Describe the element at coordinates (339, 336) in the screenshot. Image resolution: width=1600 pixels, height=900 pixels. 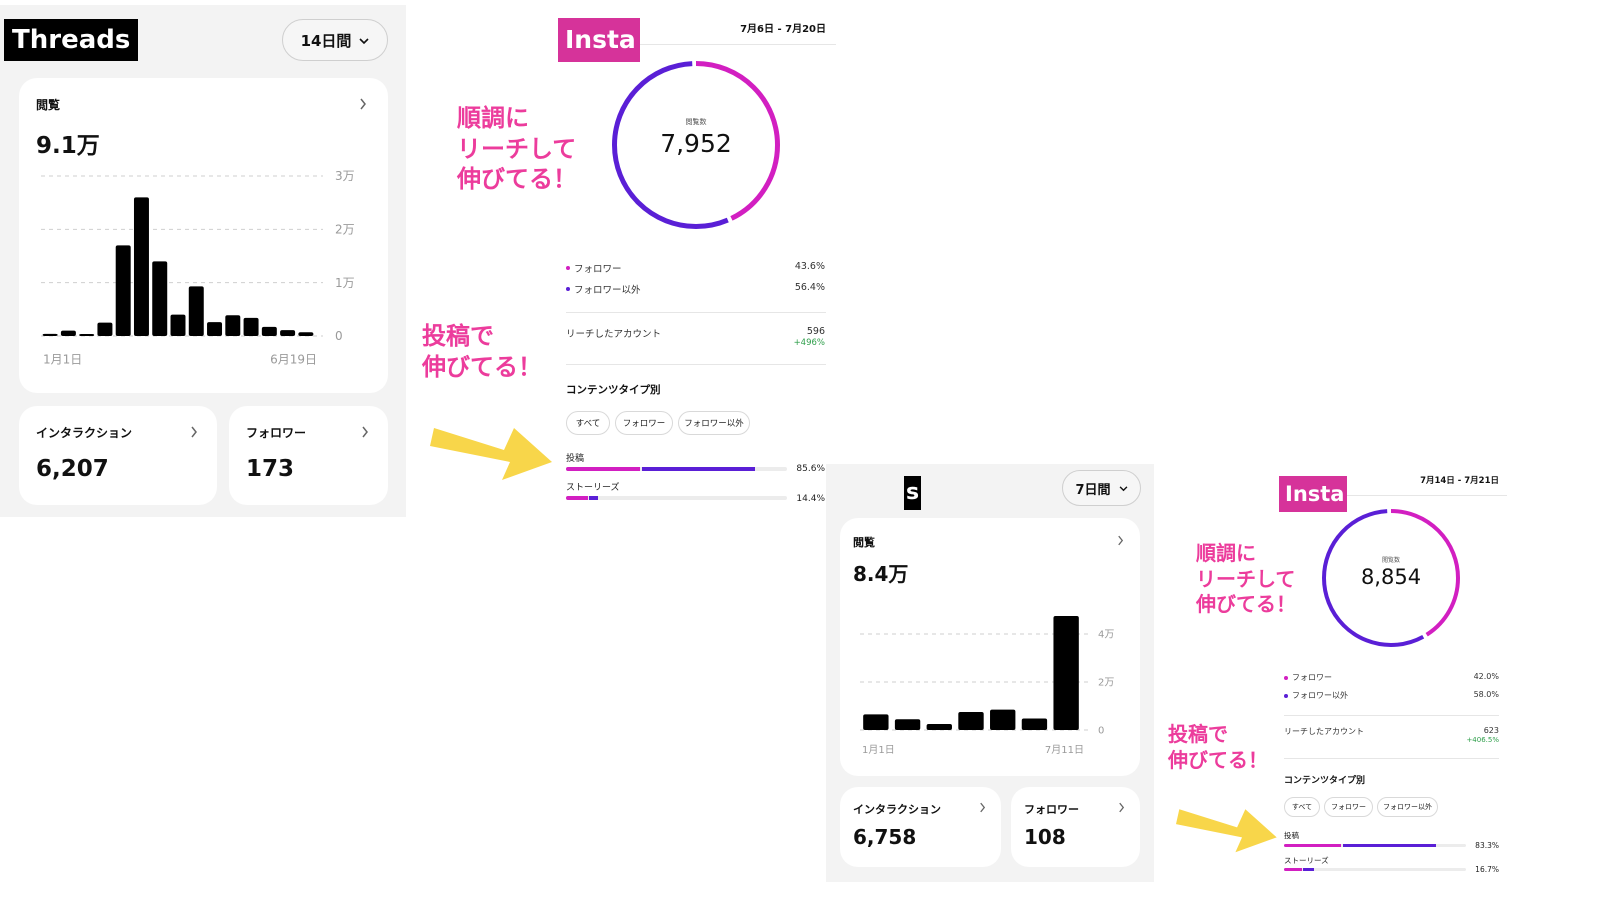
I see `y-tick-label: 0` at that location.